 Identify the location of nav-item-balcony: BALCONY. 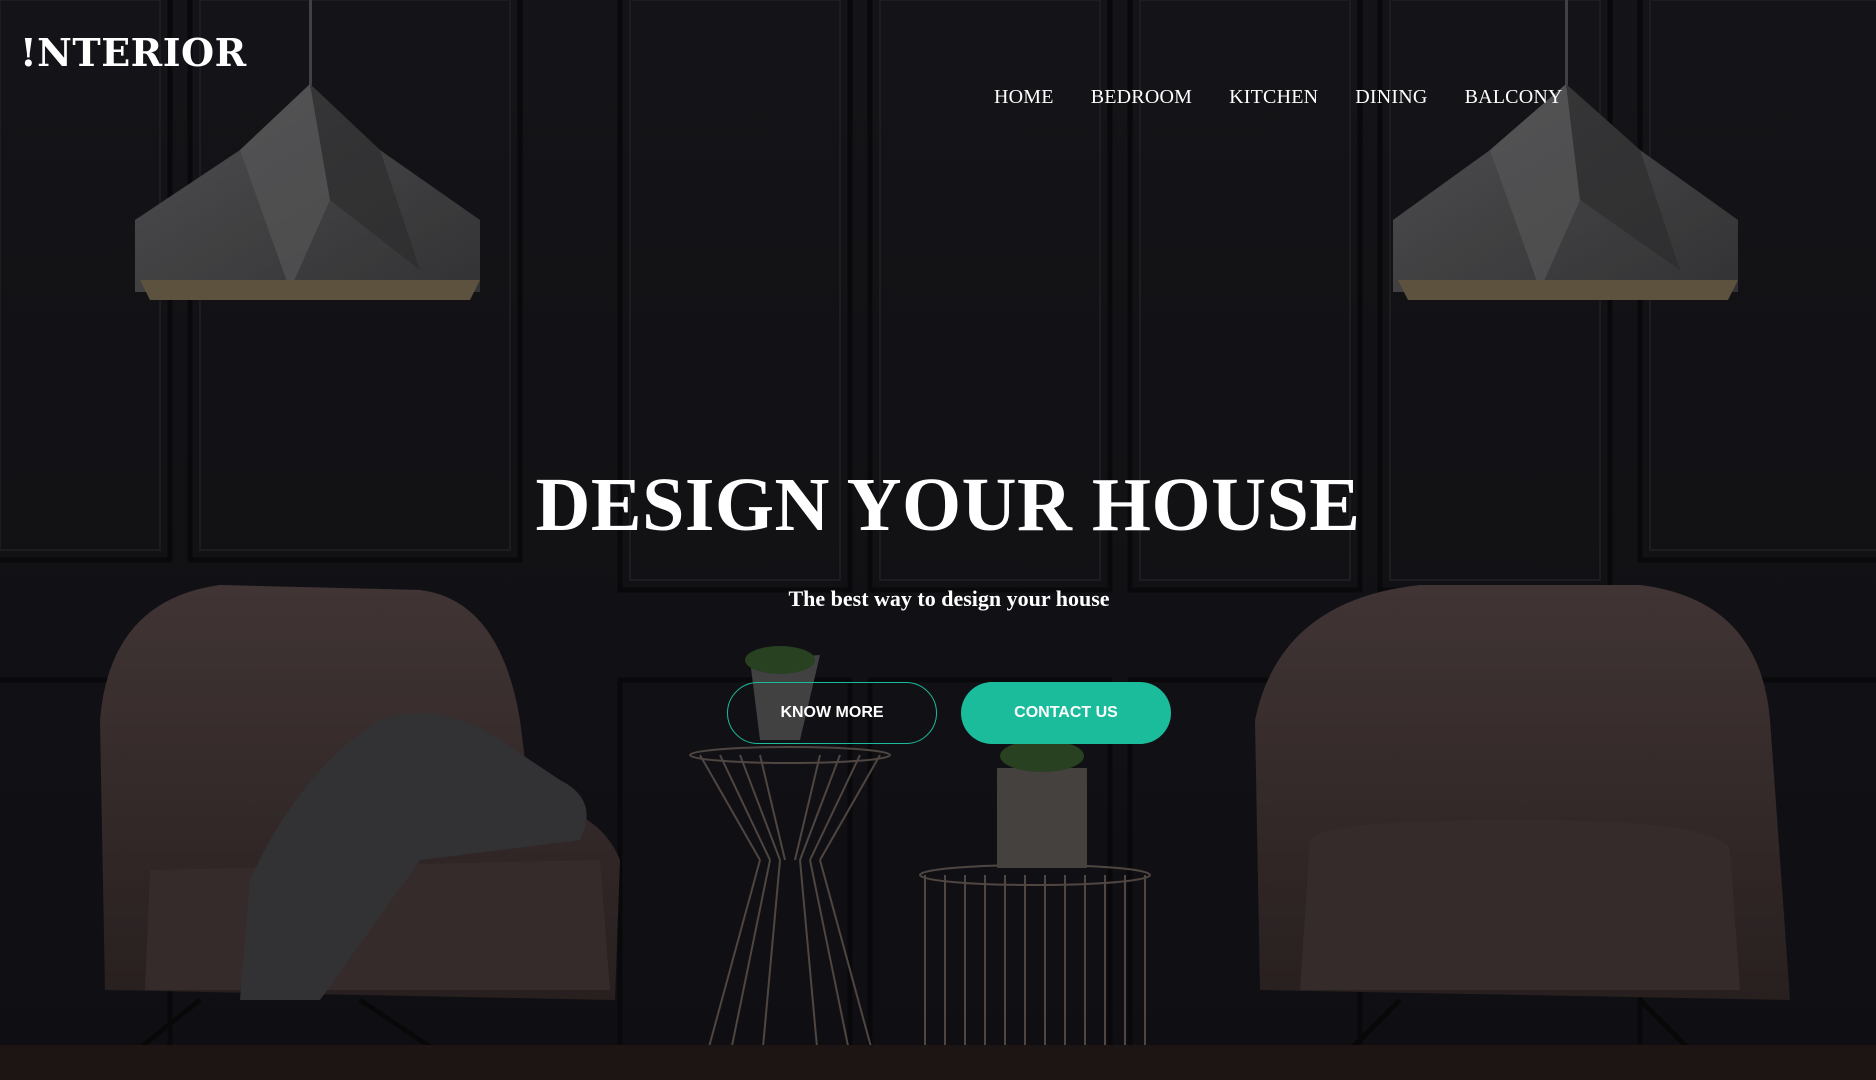
(1514, 97).